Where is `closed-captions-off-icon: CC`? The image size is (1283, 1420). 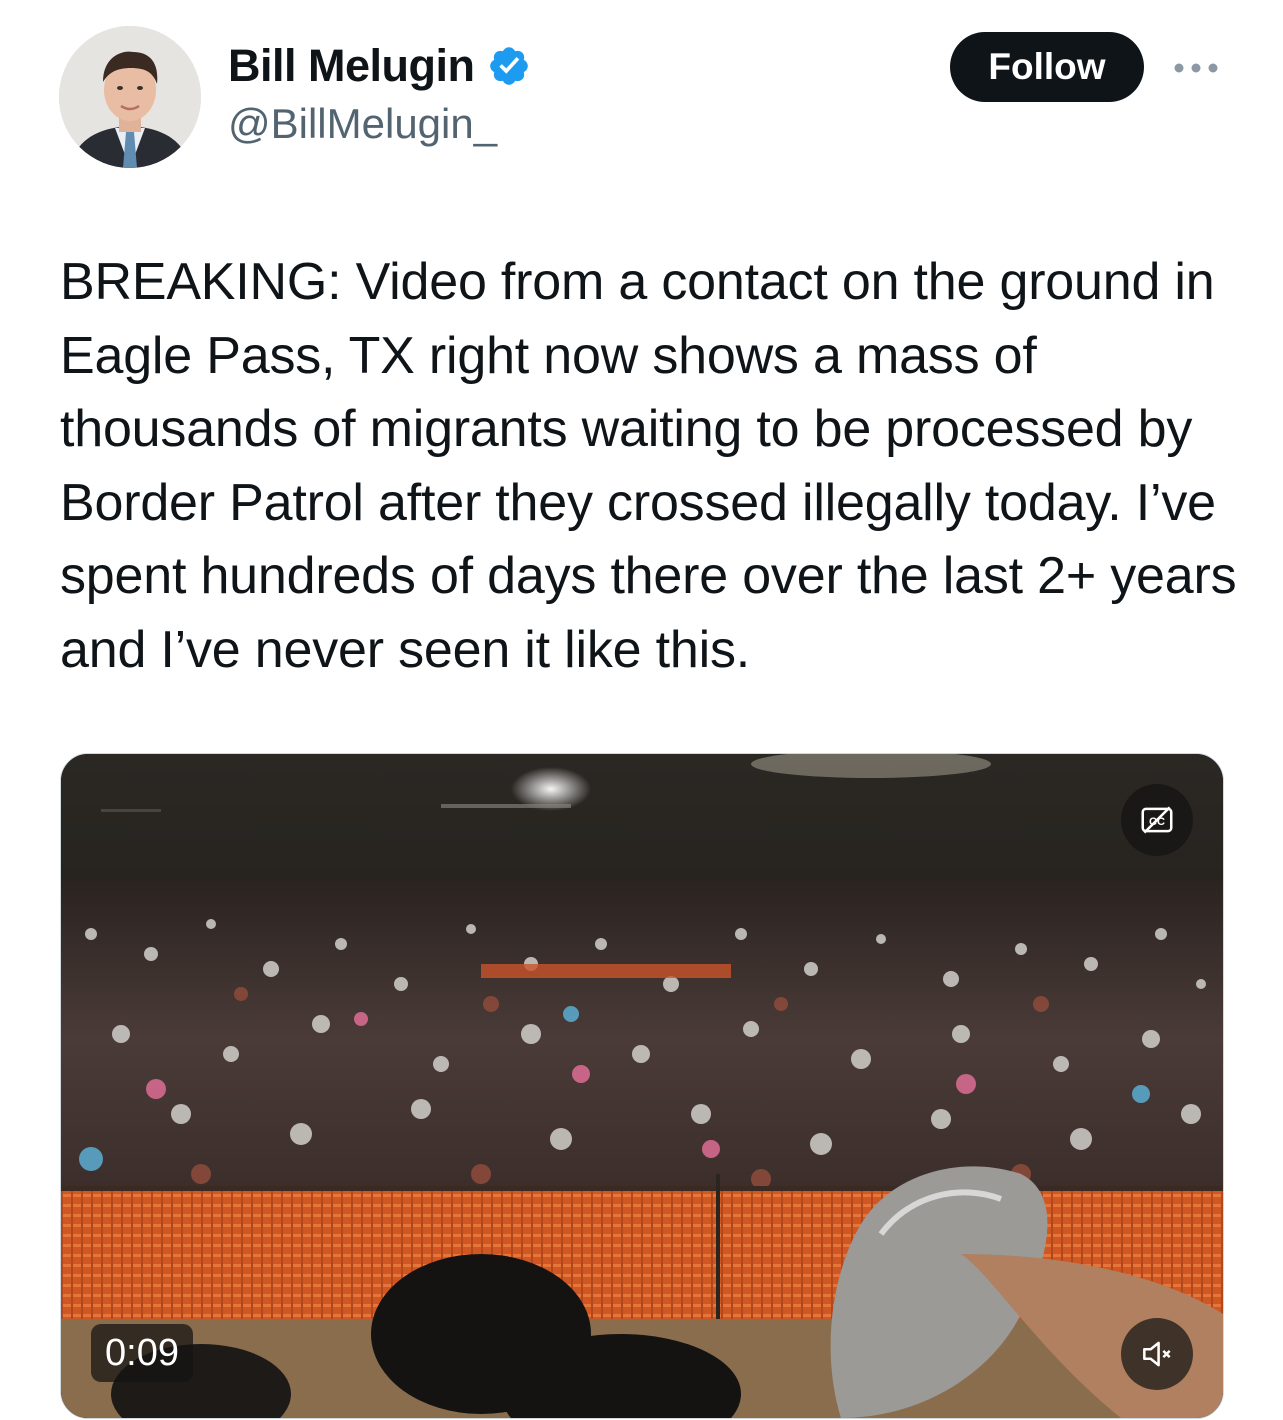
closed-captions-off-icon: CC is located at coordinates (1157, 820).